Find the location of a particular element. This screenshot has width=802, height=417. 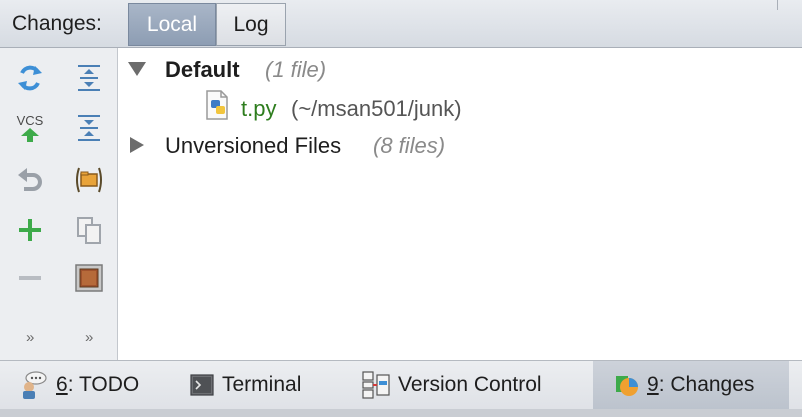

copy-icon is located at coordinates (89, 230).